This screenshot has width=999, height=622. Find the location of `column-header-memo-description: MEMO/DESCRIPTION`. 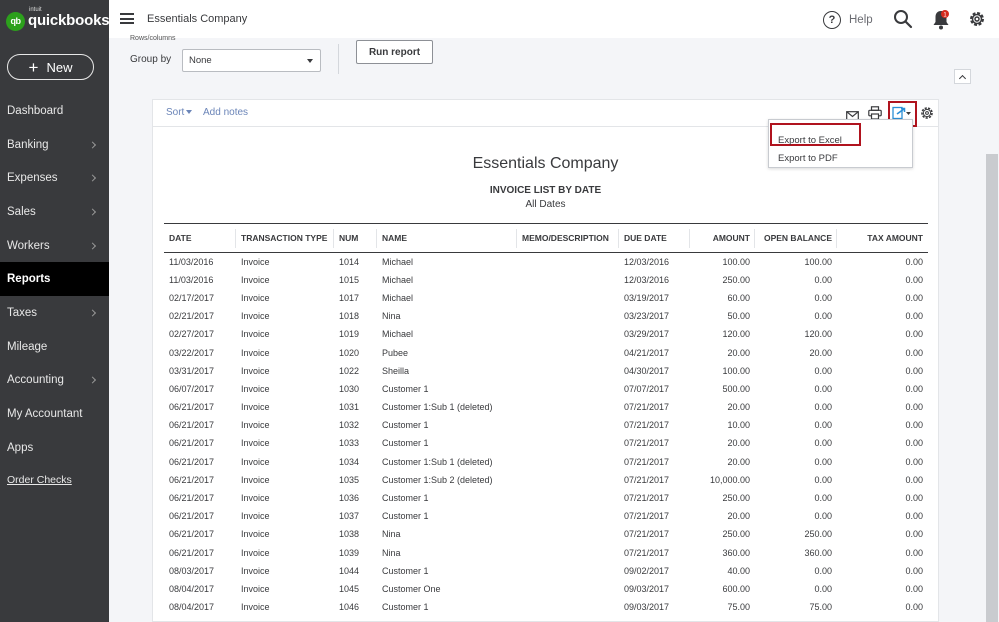

column-header-memo-description: MEMO/DESCRIPTION is located at coordinates (568, 238).